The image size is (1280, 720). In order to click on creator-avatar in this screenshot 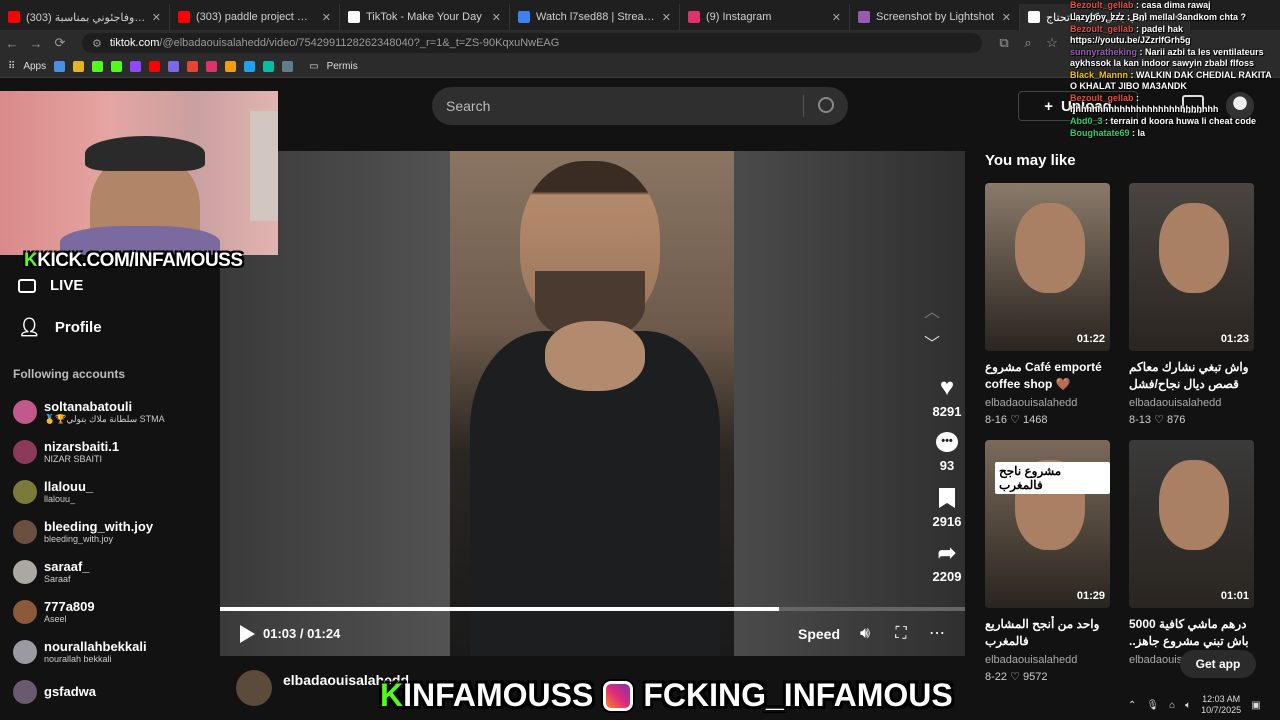, I will do `click(254, 688)`.